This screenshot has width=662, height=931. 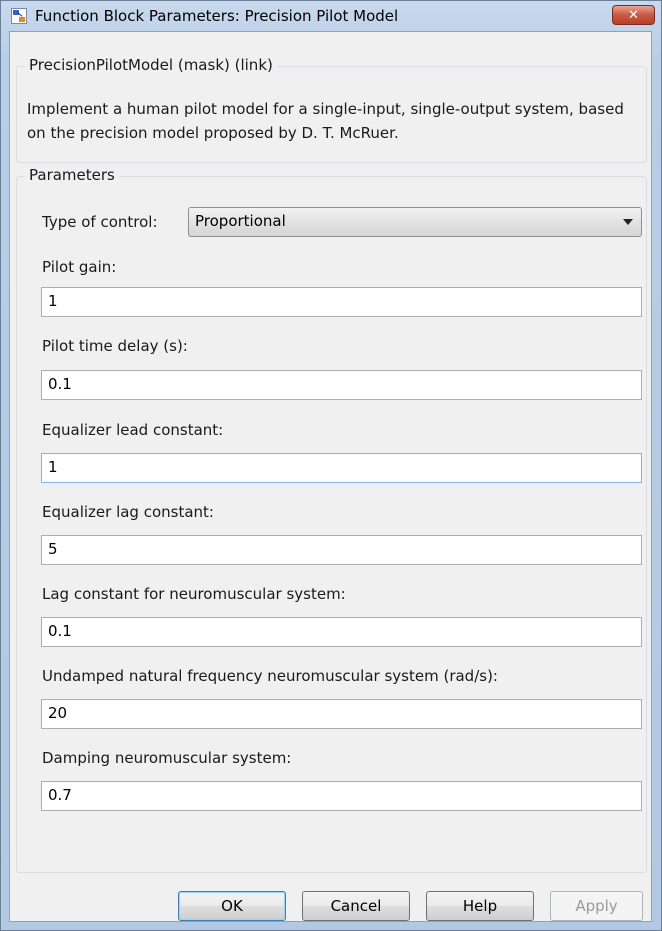 I want to click on mask-legend: PrecisionPilotModel (mask) (link), so click(x=151, y=65).